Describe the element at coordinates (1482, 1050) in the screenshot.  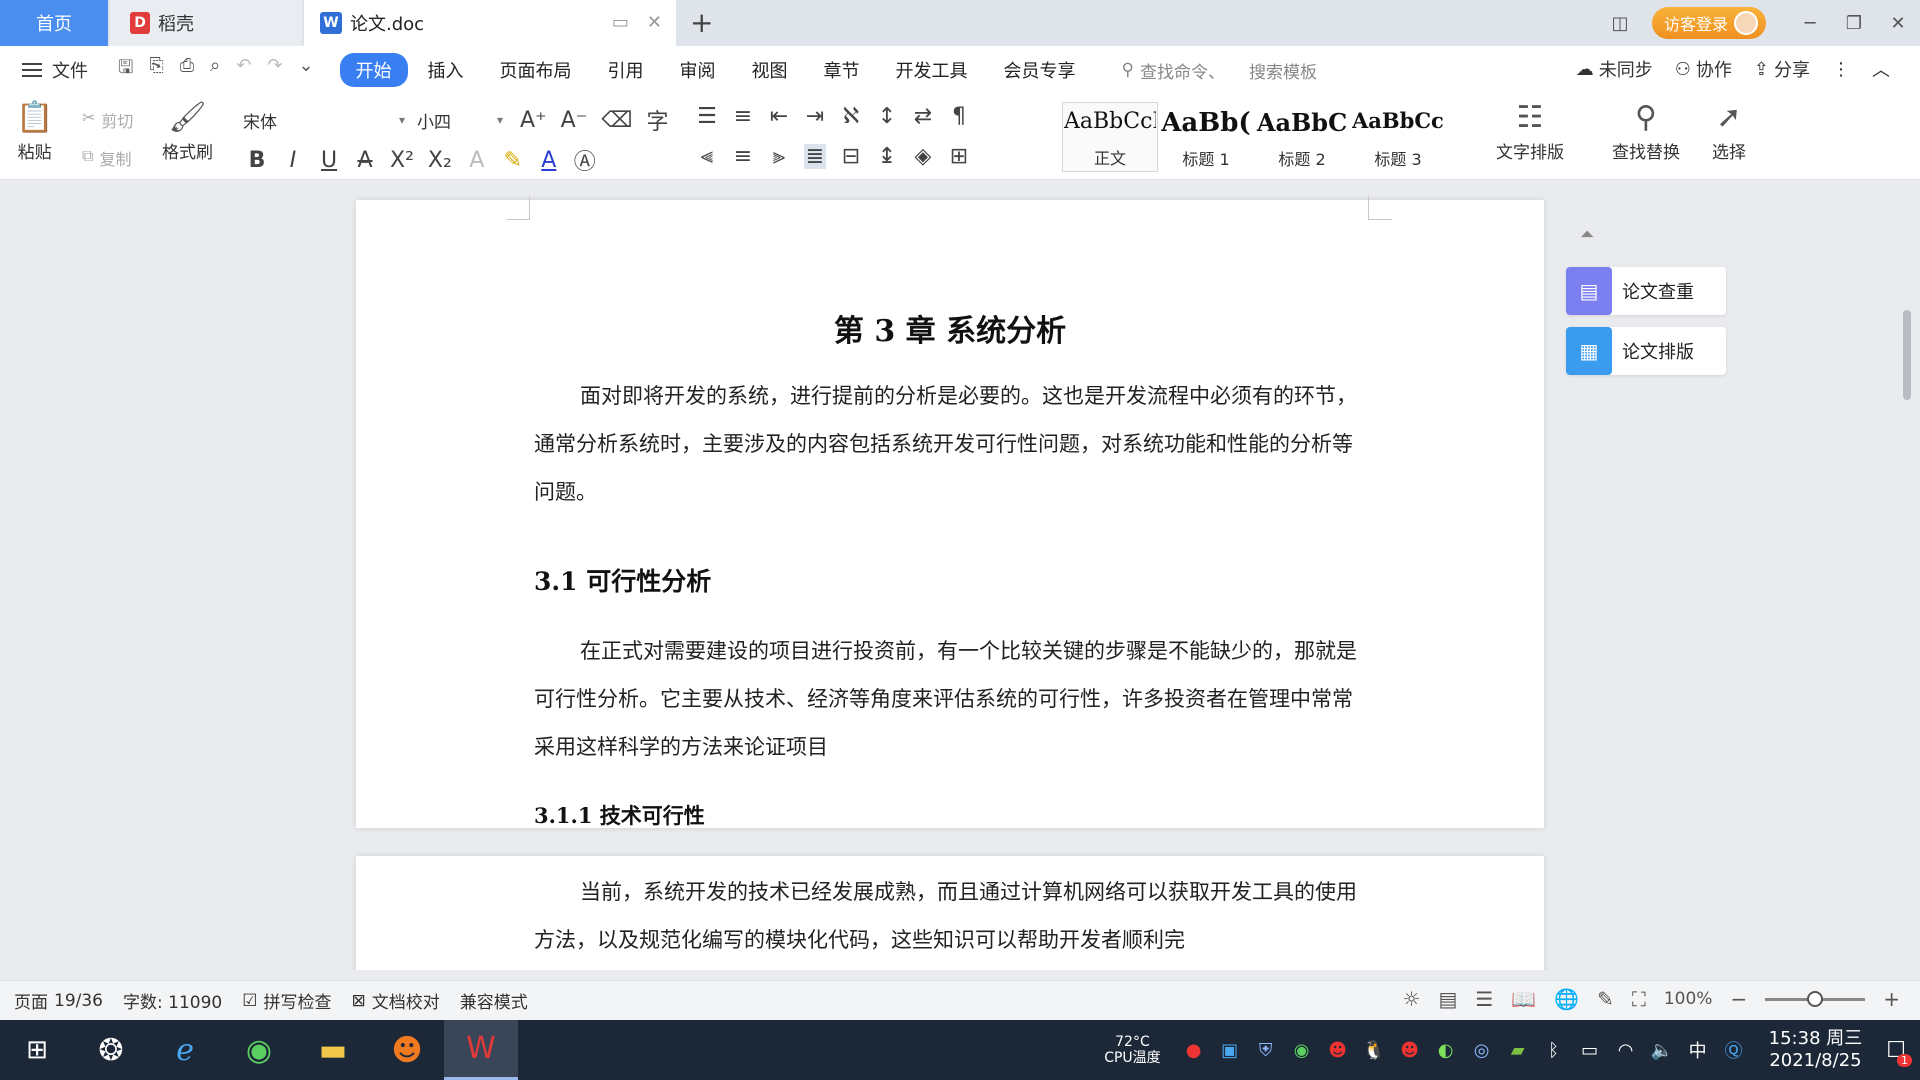
I see `tray-app-icon: ◎` at that location.